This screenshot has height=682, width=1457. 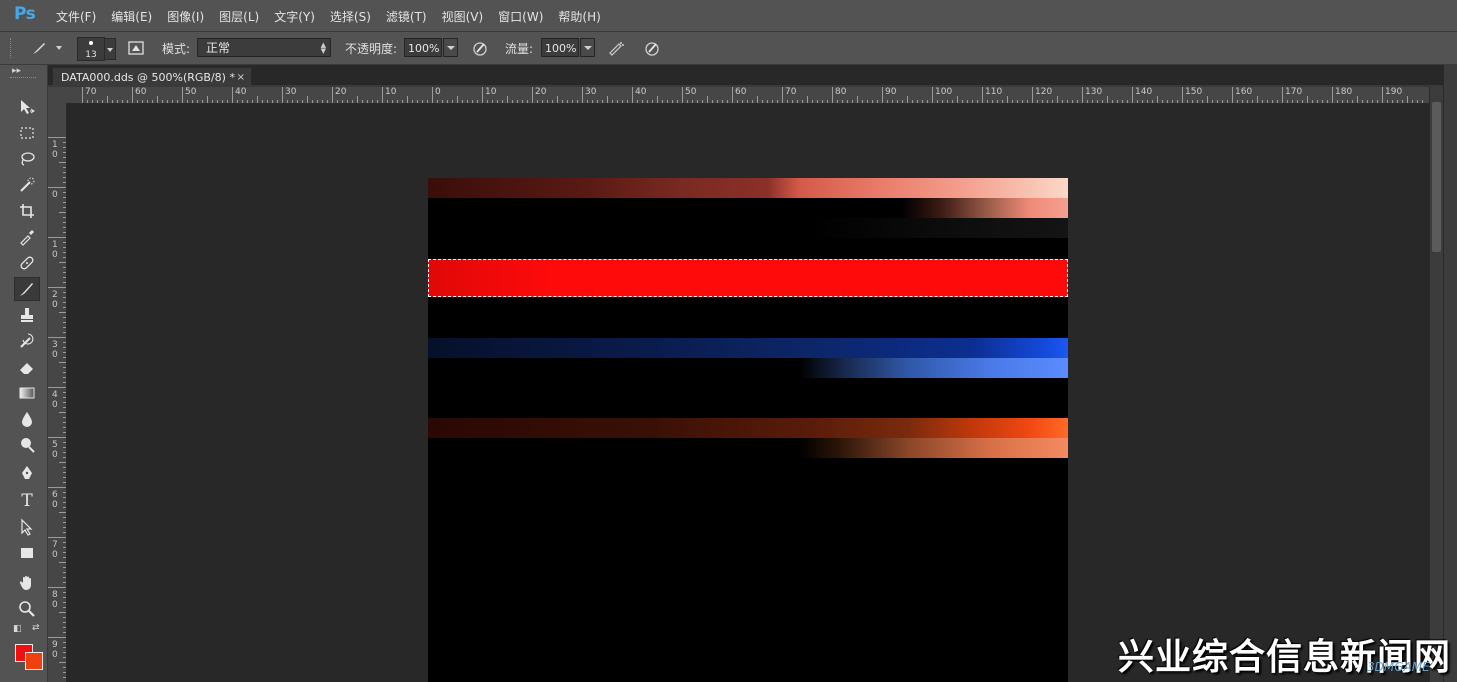 I want to click on ruler-label: 60, so click(x=141, y=92).